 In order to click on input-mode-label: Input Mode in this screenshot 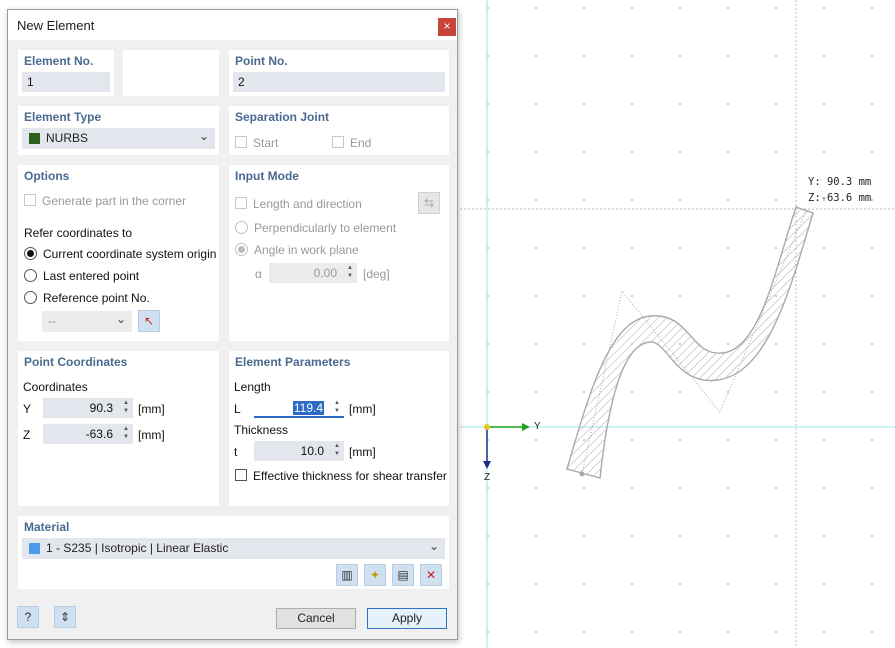, I will do `click(267, 176)`.